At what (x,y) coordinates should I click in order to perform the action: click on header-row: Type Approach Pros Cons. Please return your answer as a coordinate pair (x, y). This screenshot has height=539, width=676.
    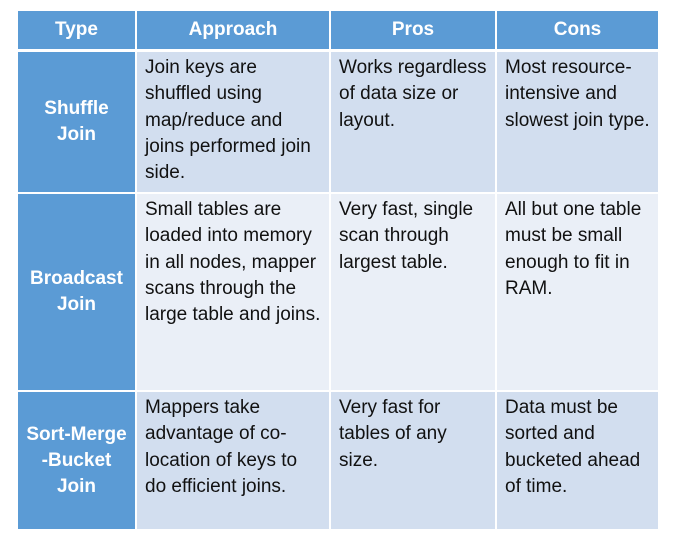
    Looking at the image, I should click on (338, 31).